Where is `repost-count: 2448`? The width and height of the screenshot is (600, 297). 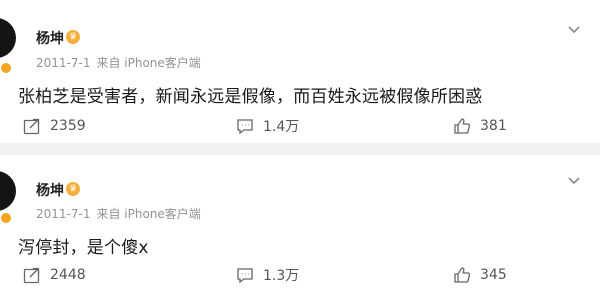 repost-count: 2448 is located at coordinates (68, 275).